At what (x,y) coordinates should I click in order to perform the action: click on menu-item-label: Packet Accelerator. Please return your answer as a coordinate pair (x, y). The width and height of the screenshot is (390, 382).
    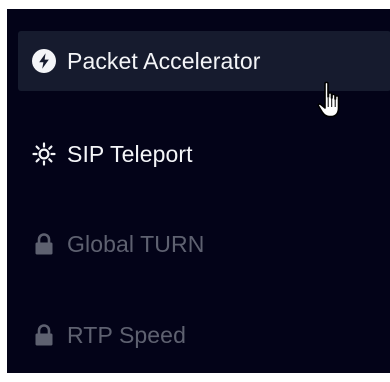
    Looking at the image, I should click on (164, 60).